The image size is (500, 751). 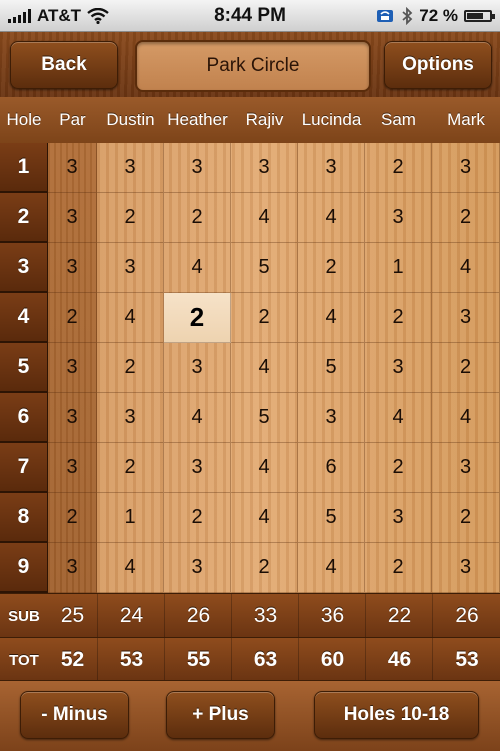 I want to click on player-total: 53, so click(x=466, y=660).